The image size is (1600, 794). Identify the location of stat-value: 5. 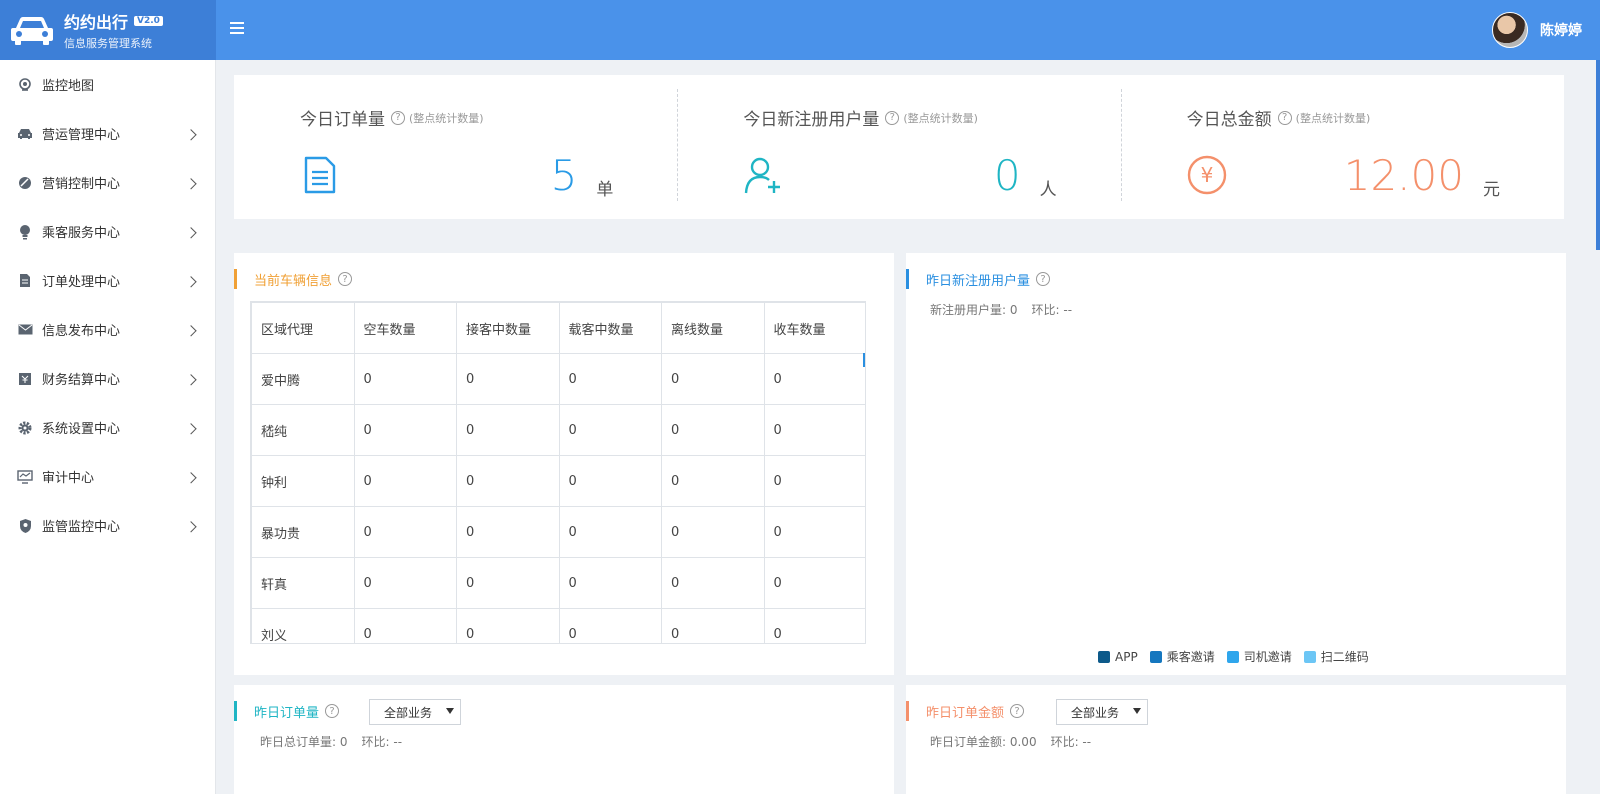
(564, 175).